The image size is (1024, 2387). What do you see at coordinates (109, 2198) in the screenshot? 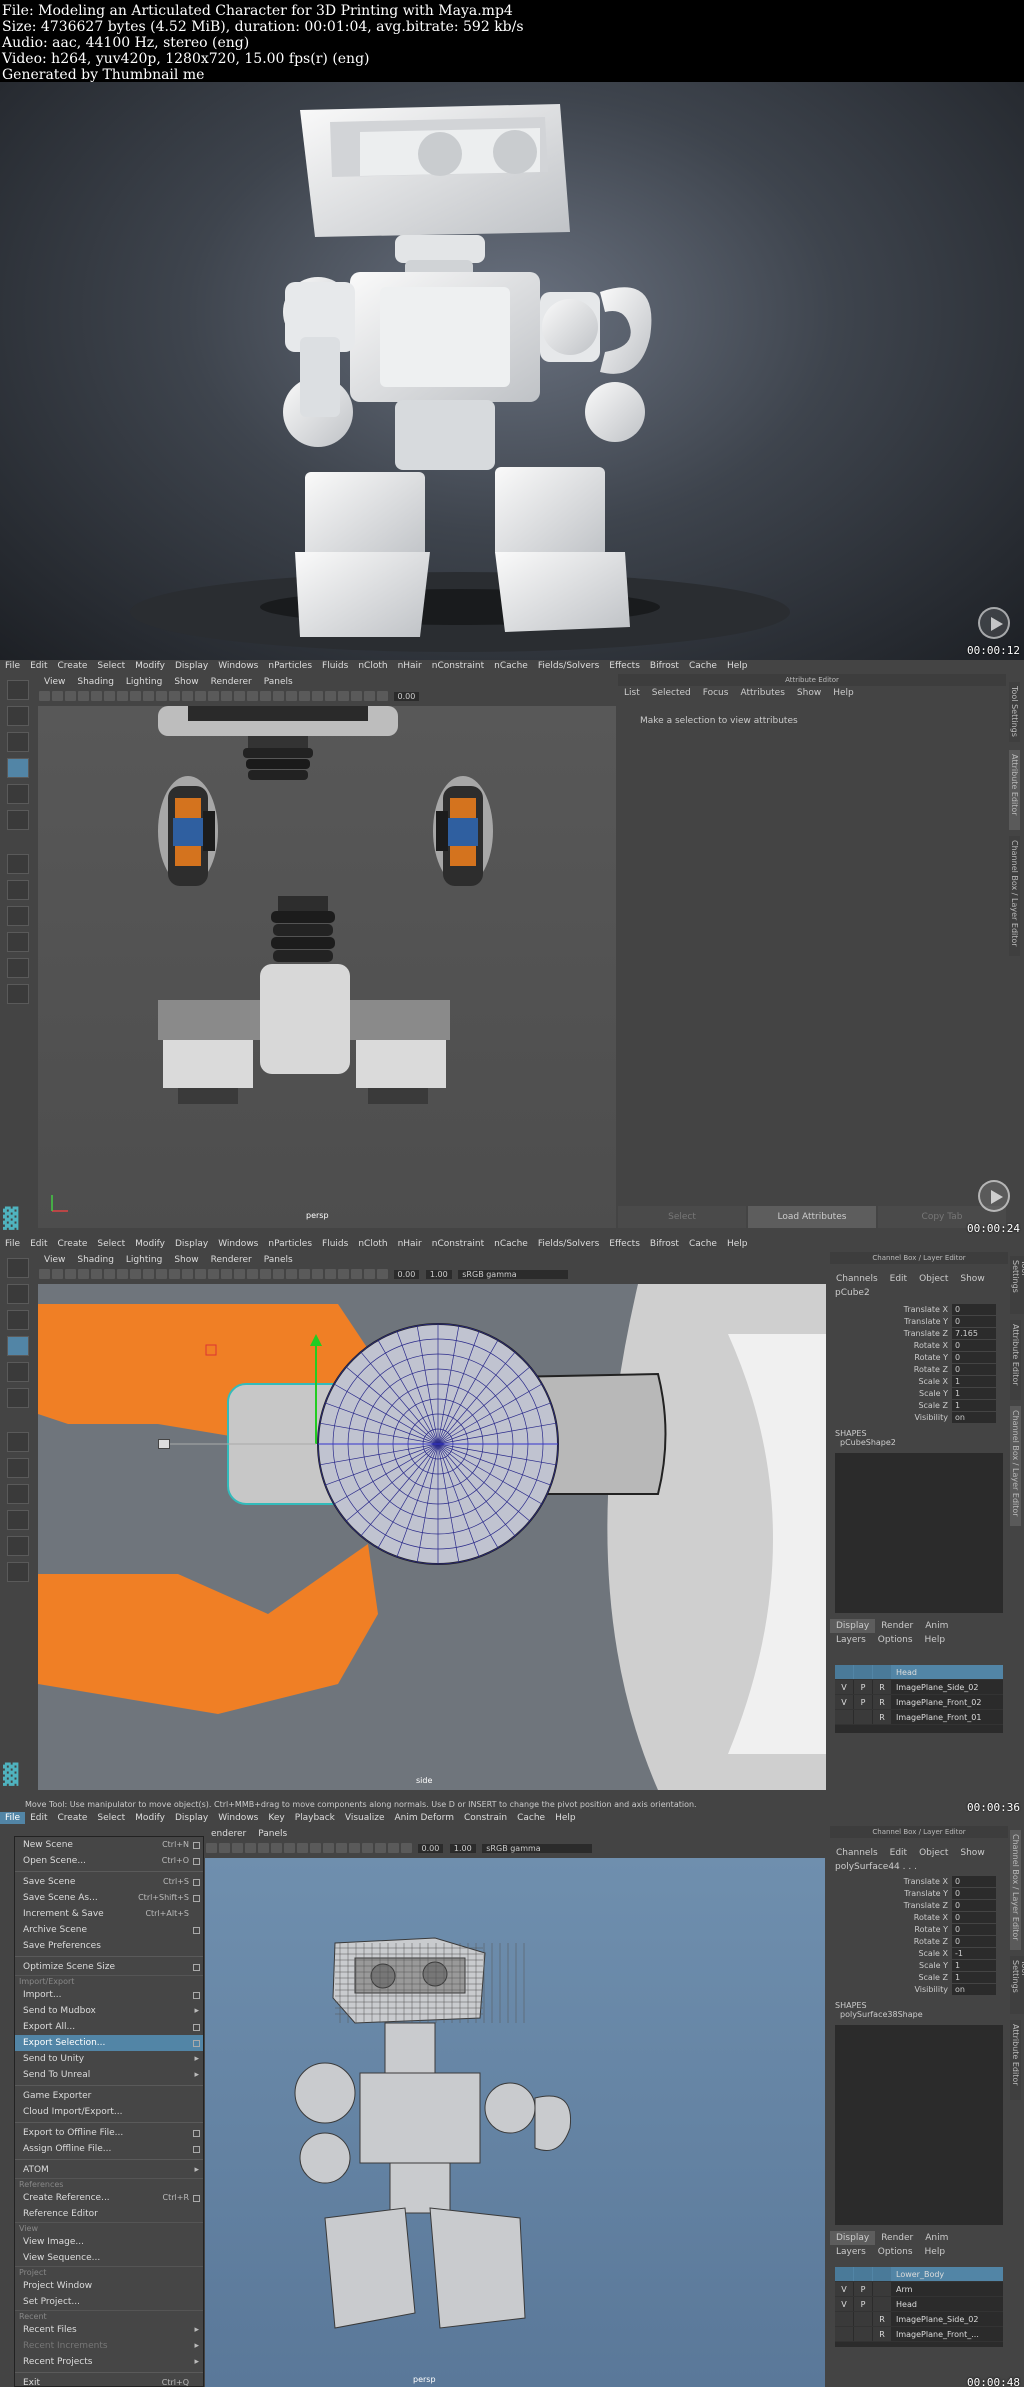
I see `file-menu-item-create-reference: Create Reference... Ctrl+R` at bounding box center [109, 2198].